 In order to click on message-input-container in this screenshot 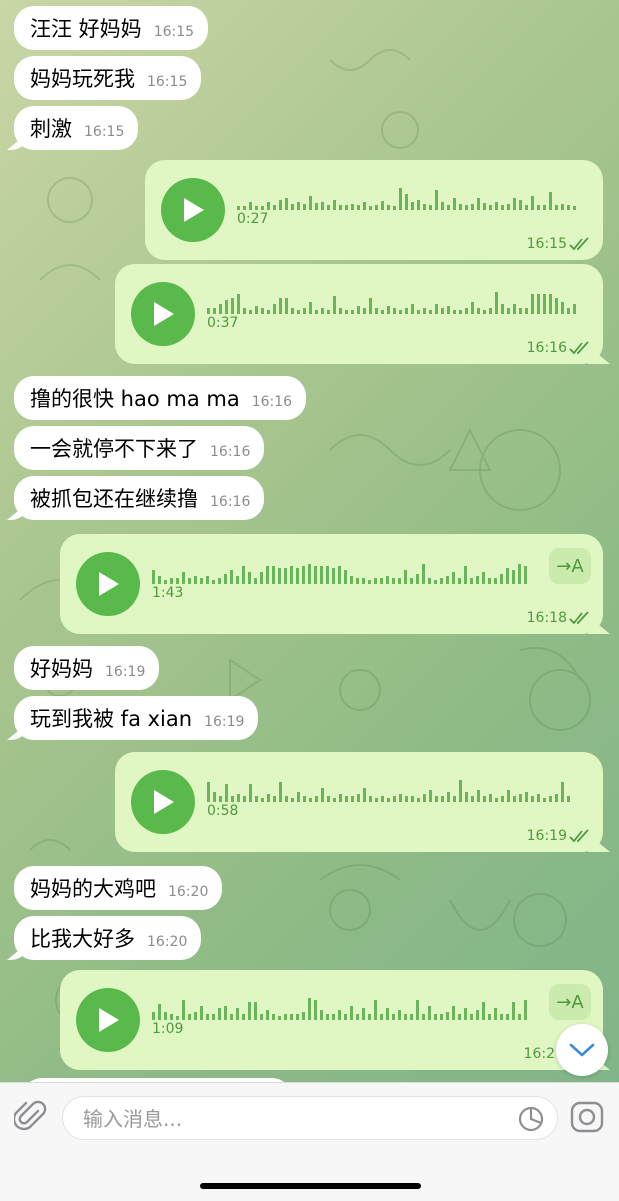, I will do `click(310, 1118)`.